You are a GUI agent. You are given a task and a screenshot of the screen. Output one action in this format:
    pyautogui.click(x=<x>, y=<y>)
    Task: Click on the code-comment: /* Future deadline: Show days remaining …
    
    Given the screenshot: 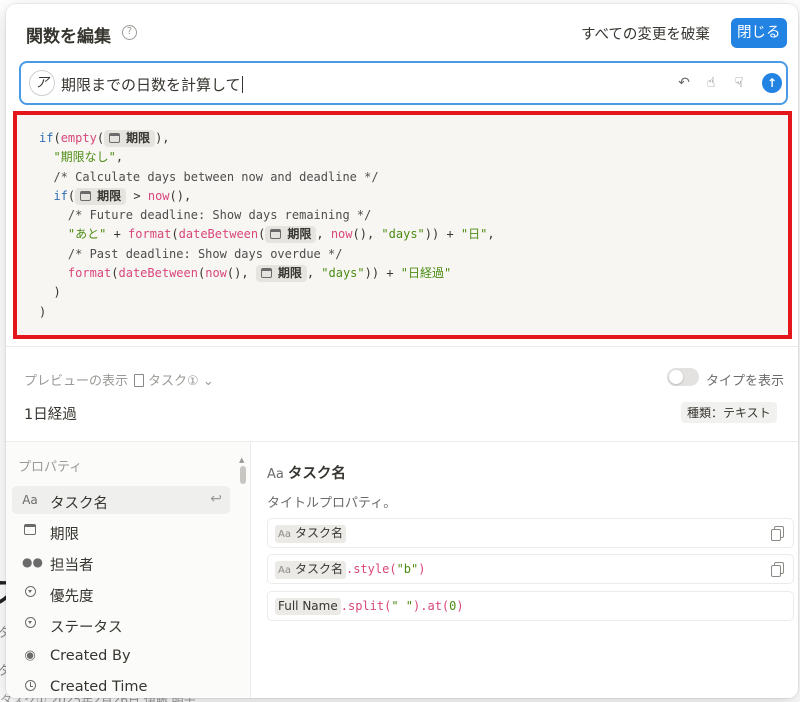 What is the action you would take?
    pyautogui.click(x=219, y=215)
    